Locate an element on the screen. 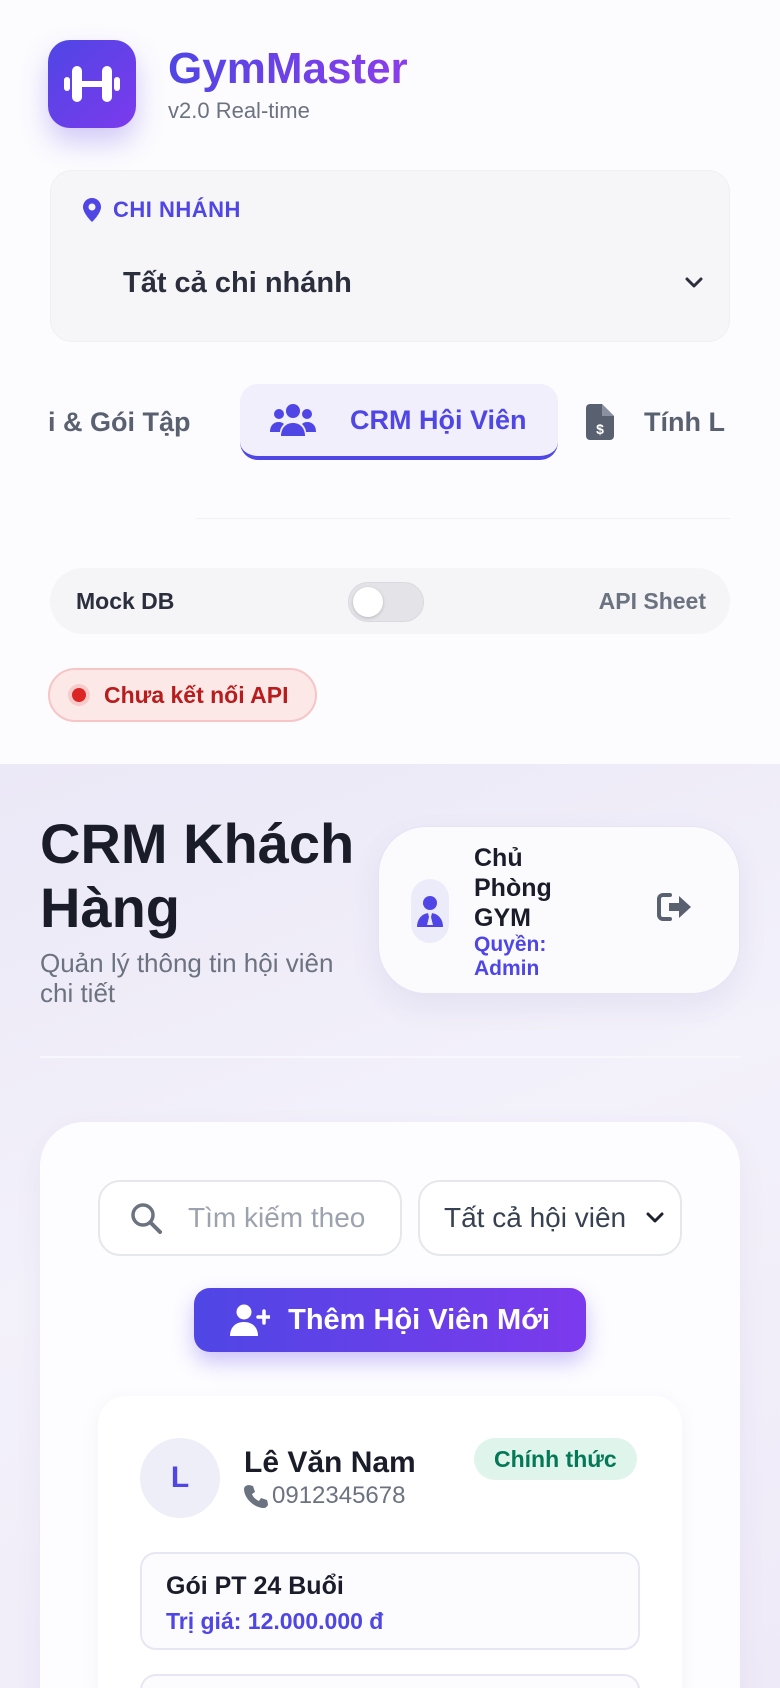  invoice-dollar-icon: $ is located at coordinates (600, 422).